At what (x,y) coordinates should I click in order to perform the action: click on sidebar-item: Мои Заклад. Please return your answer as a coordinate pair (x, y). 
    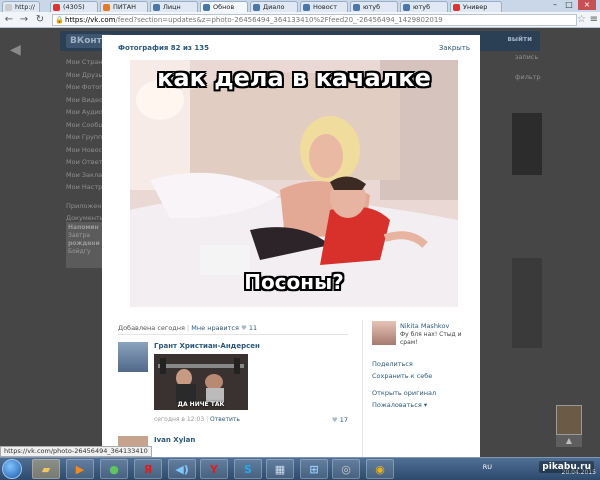
    Looking at the image, I should click on (86, 175).